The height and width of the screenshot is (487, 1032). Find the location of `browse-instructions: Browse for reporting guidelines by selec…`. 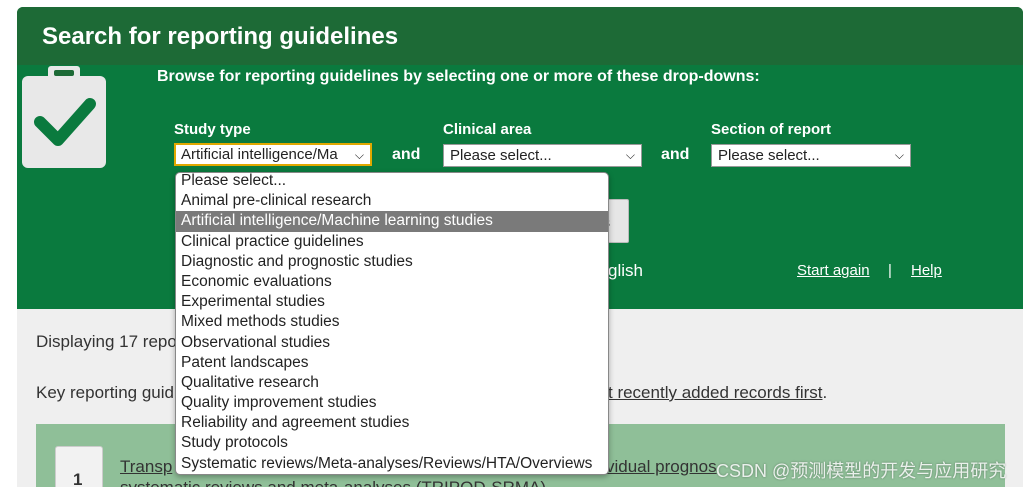

browse-instructions: Browse for reporting guidelines by selec… is located at coordinates (458, 76).